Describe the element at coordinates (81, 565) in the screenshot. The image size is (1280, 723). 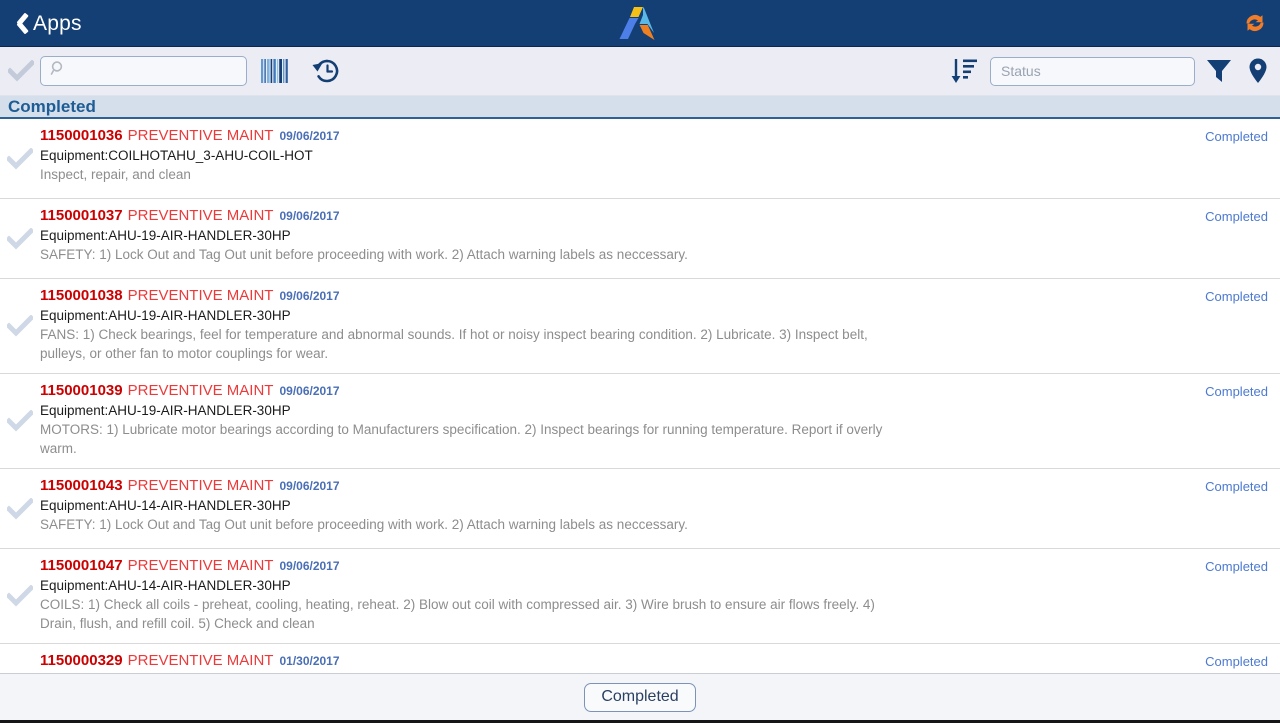
I see `work-order-id: 1150001047` at that location.